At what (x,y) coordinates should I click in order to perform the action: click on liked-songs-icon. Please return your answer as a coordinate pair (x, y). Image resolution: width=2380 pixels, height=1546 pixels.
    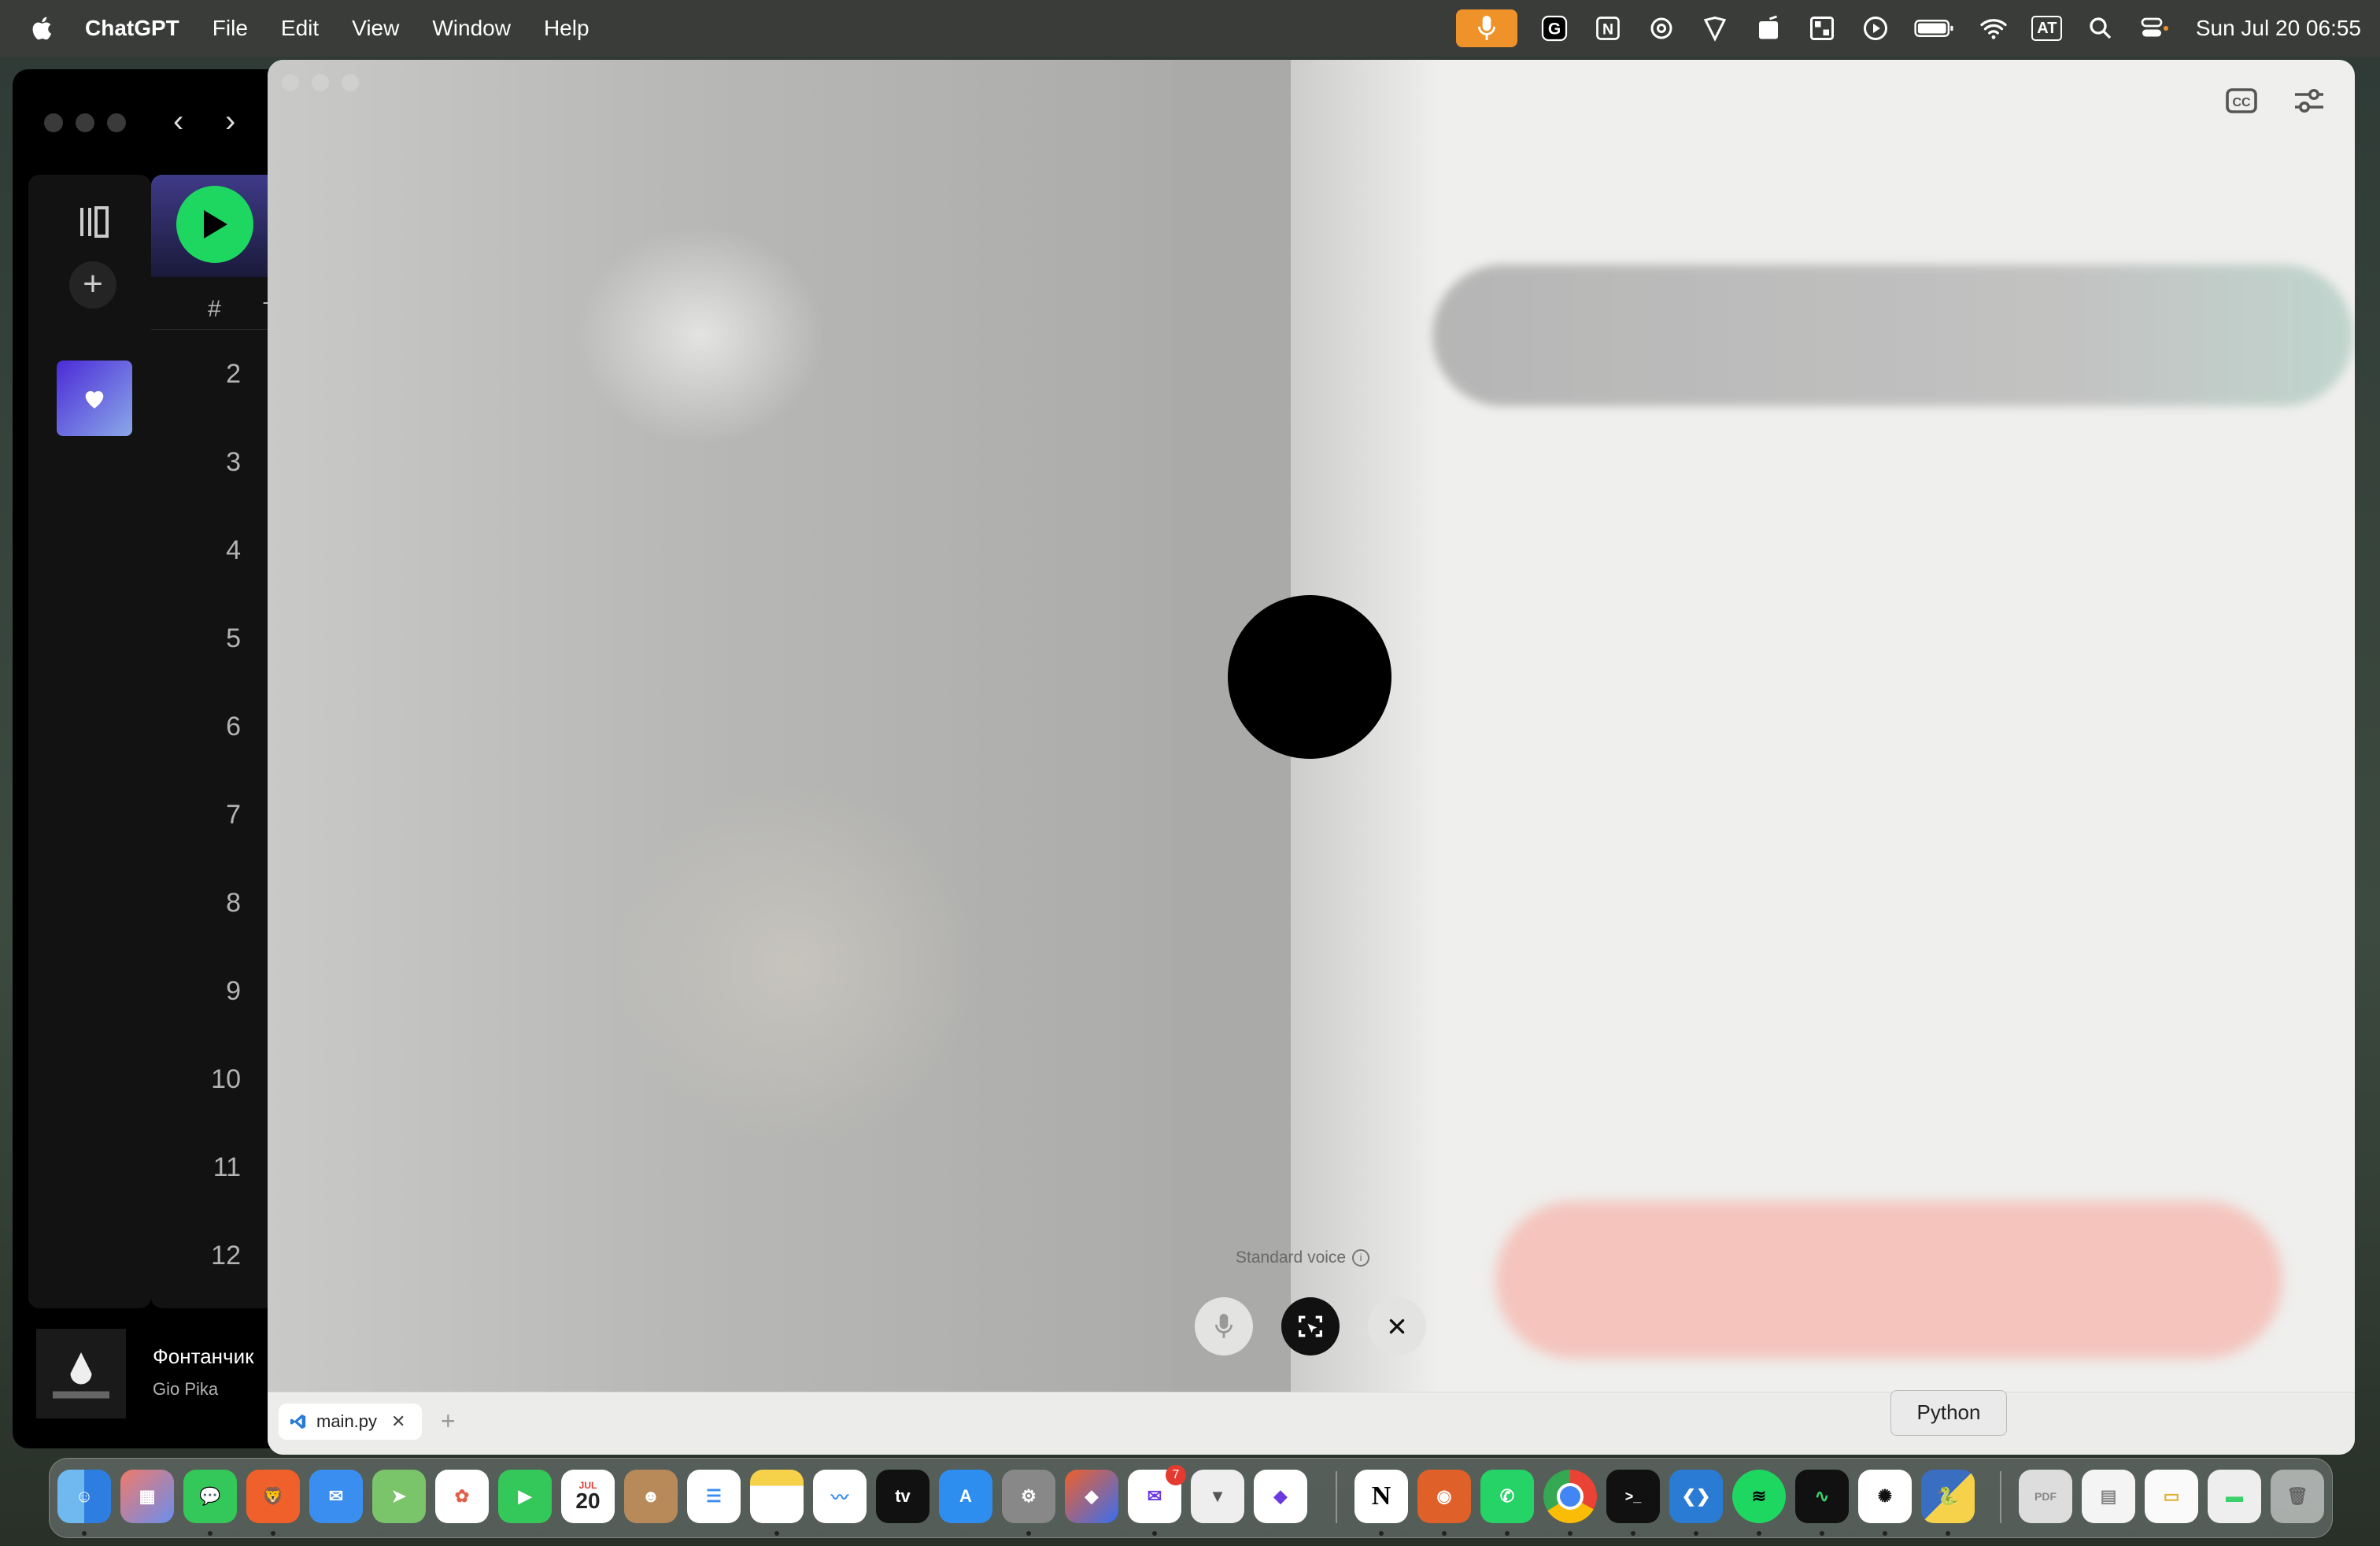
    Looking at the image, I should click on (94, 398).